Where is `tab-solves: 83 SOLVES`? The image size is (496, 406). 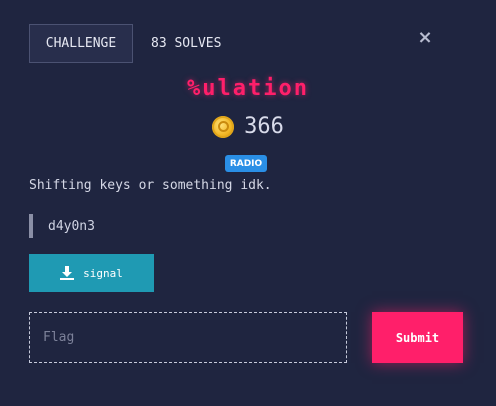
tab-solves: 83 SOLVES is located at coordinates (186, 43).